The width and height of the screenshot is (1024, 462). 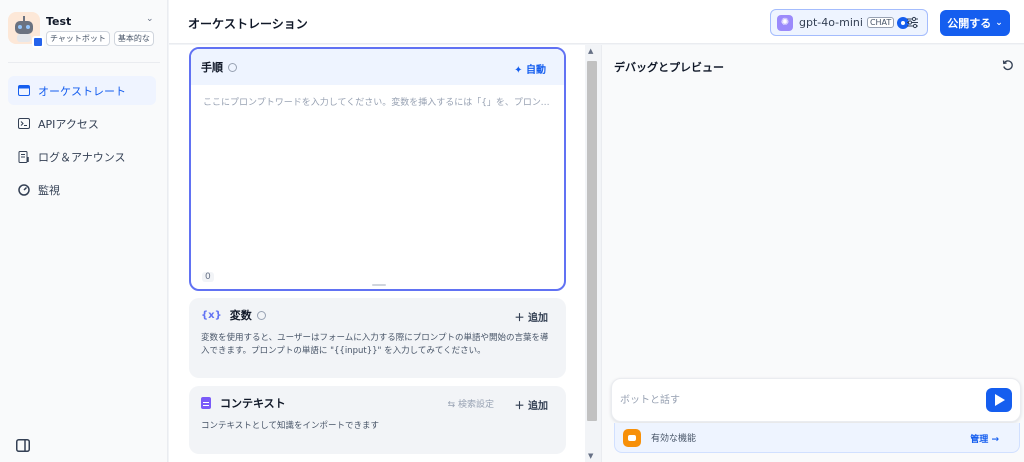 I want to click on refresh-icon, so click(x=1008, y=65).